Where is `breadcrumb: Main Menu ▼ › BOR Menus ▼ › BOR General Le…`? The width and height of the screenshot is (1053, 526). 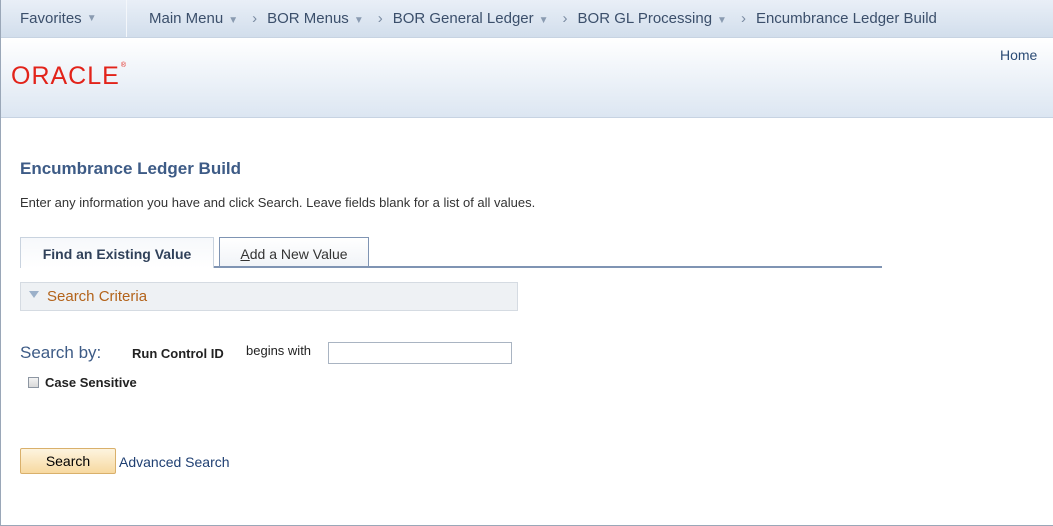 breadcrumb: Main Menu ▼ › BOR Menus ▼ › BOR General Le… is located at coordinates (543, 18).